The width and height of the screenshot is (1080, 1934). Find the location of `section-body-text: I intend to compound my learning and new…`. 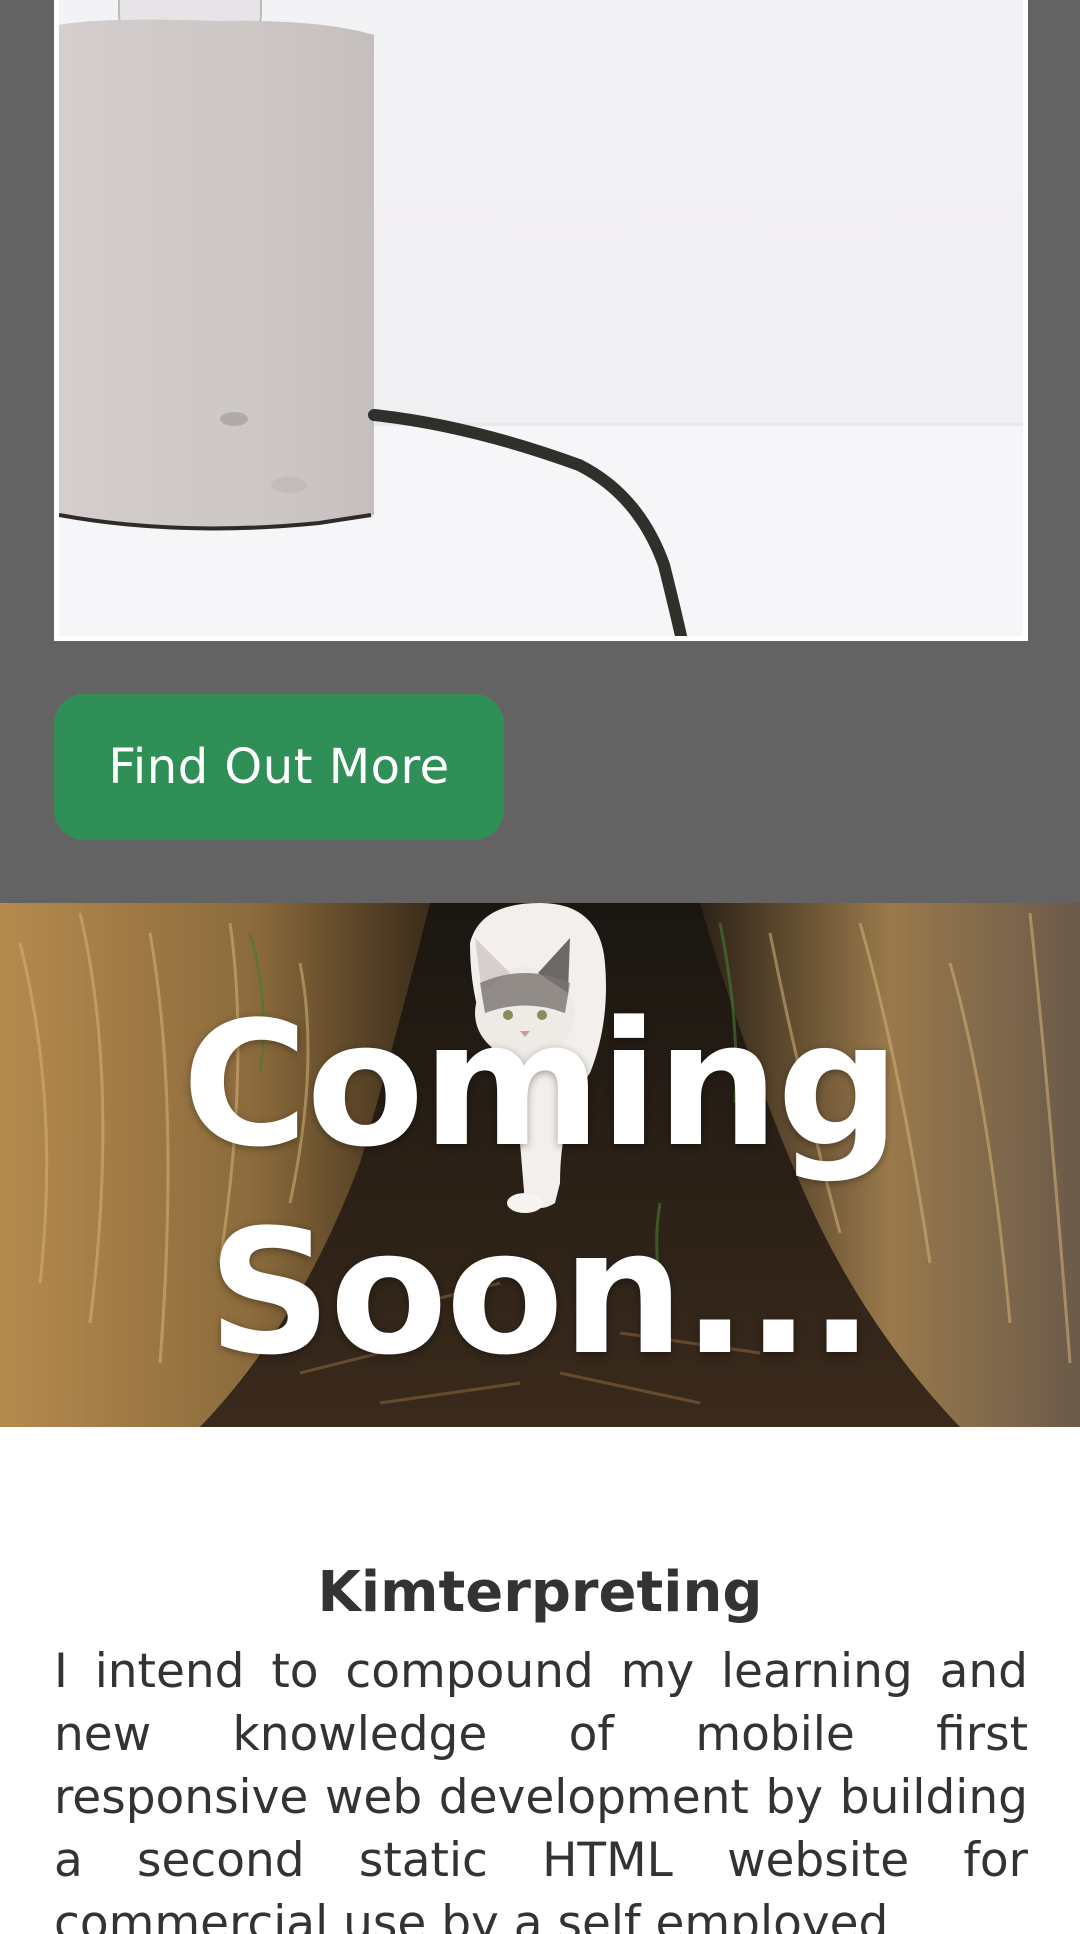

section-body-text: I intend to compound my learning and new… is located at coordinates (541, 1789).